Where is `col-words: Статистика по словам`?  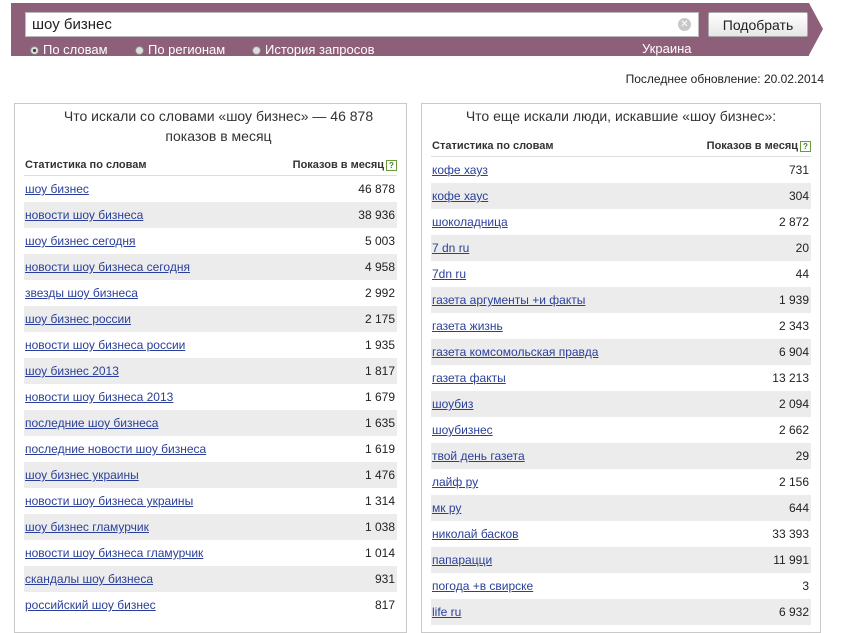
col-words: Статистика по словам is located at coordinates (493, 146).